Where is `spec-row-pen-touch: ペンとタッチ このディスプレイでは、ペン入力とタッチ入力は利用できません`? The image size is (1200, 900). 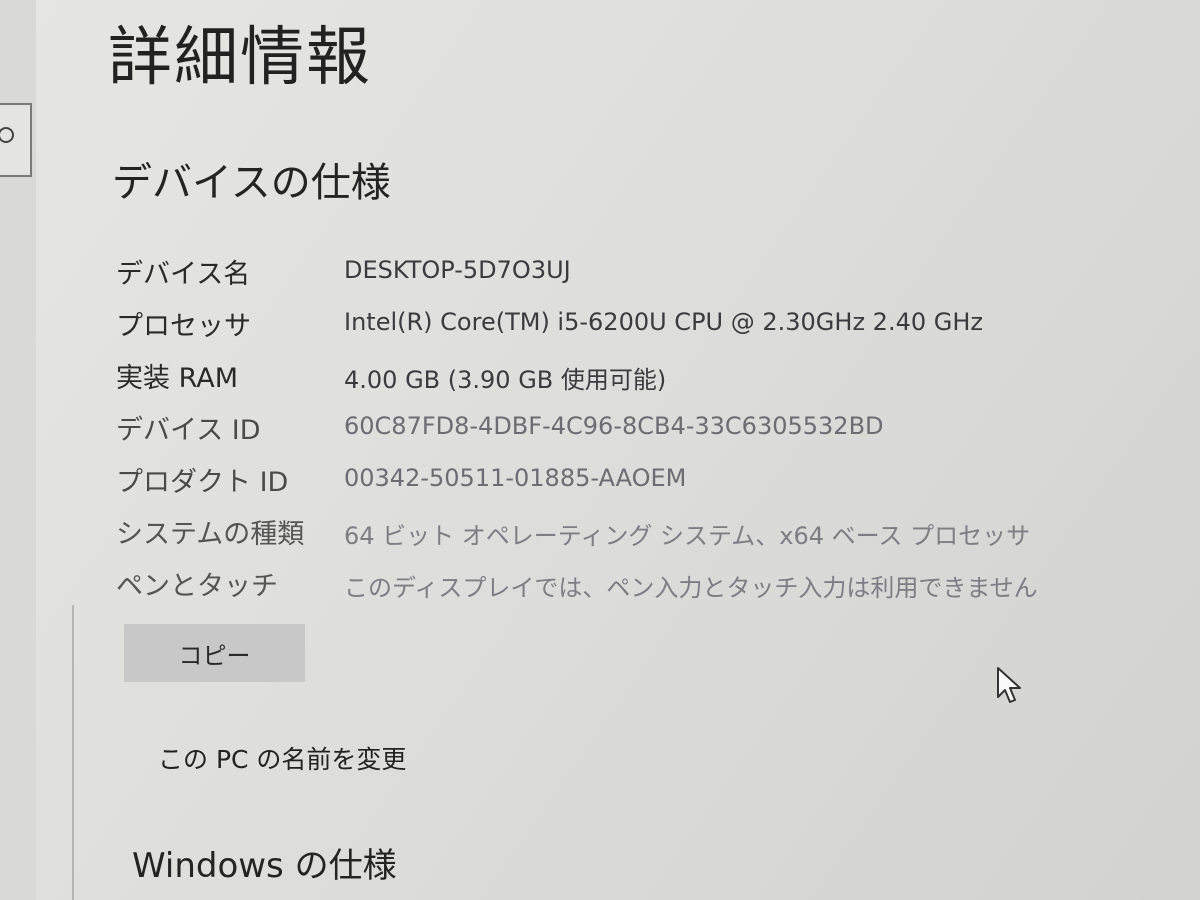
spec-row-pen-touch: ペンとタッチ このディスプレイでは、ペン入力とタッチ入力は利用できません is located at coordinates (656, 586).